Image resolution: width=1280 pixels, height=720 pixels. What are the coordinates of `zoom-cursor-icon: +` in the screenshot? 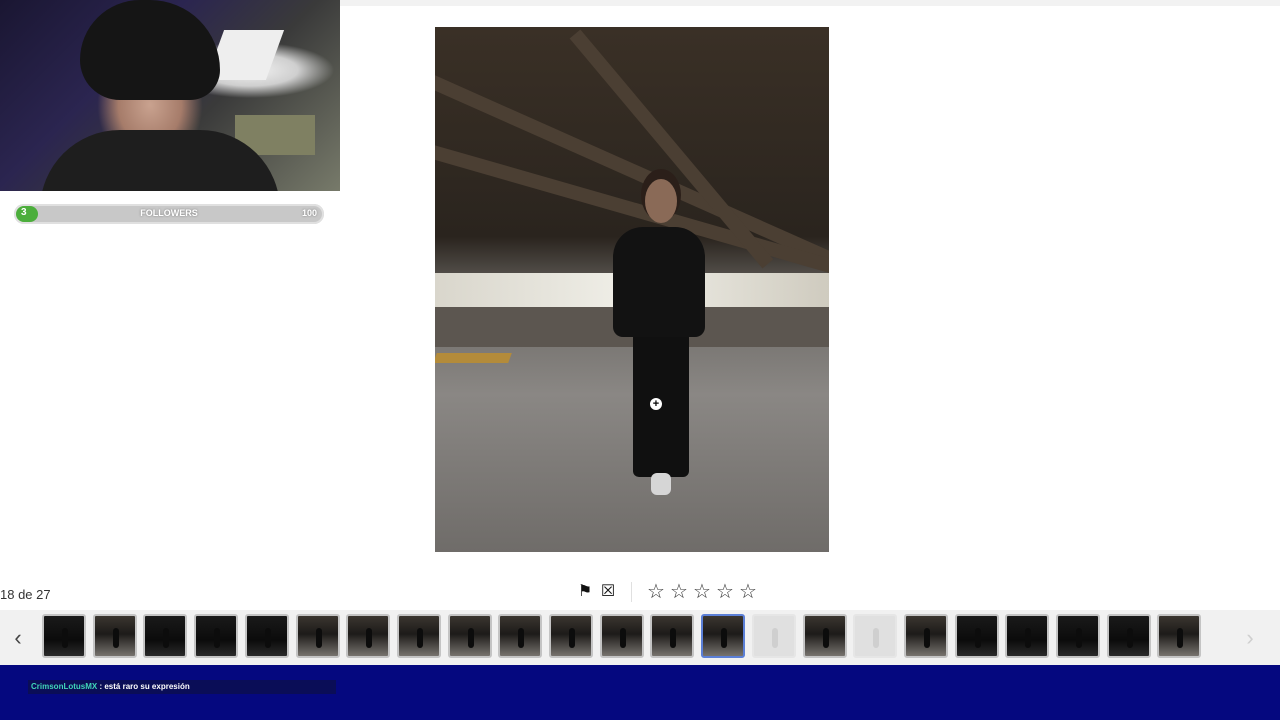 It's located at (656, 404).